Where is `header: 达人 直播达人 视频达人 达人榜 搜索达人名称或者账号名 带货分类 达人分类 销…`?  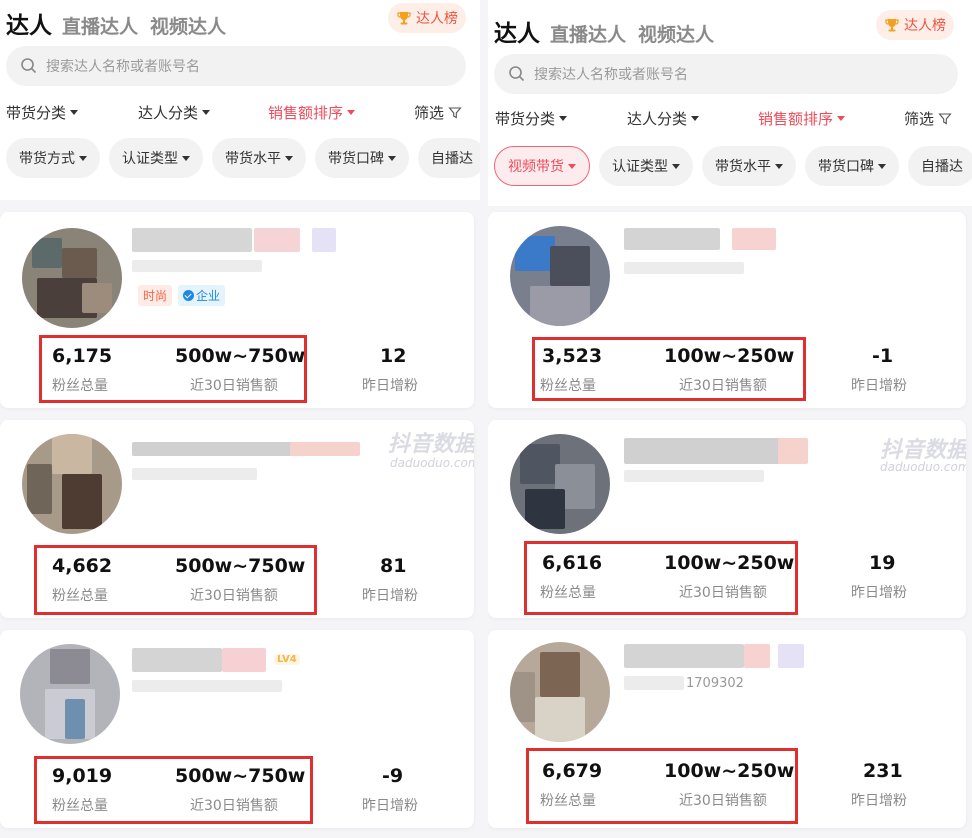 header: 达人 直播达人 视频达人 达人榜 搜索达人名称或者账号名 带货分类 达人分类 销… is located at coordinates (240, 100).